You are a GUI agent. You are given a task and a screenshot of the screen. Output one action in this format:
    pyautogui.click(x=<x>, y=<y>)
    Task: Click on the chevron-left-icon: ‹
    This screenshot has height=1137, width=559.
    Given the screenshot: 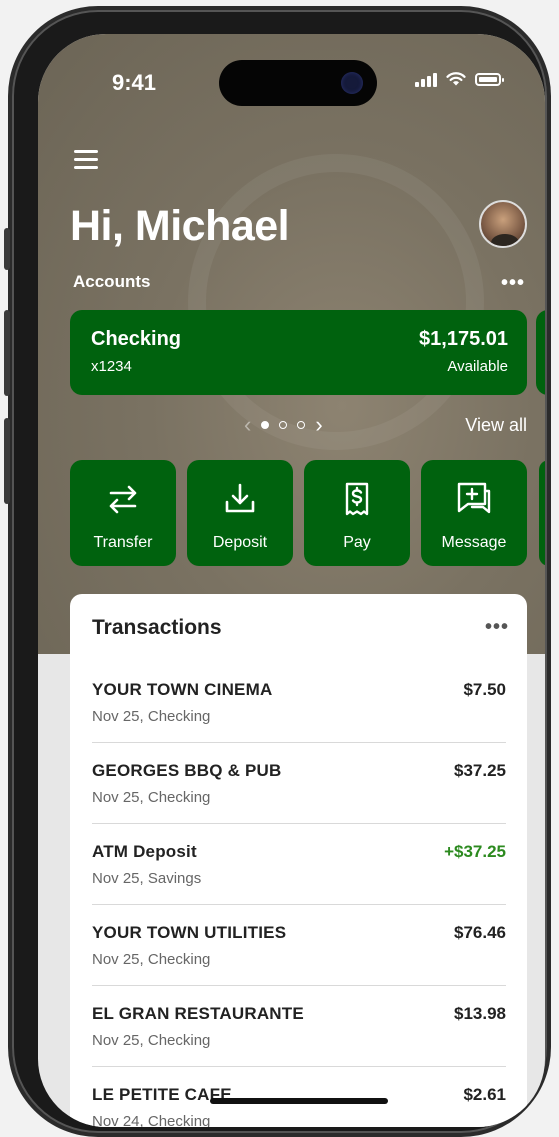 What is the action you would take?
    pyautogui.click(x=247, y=425)
    